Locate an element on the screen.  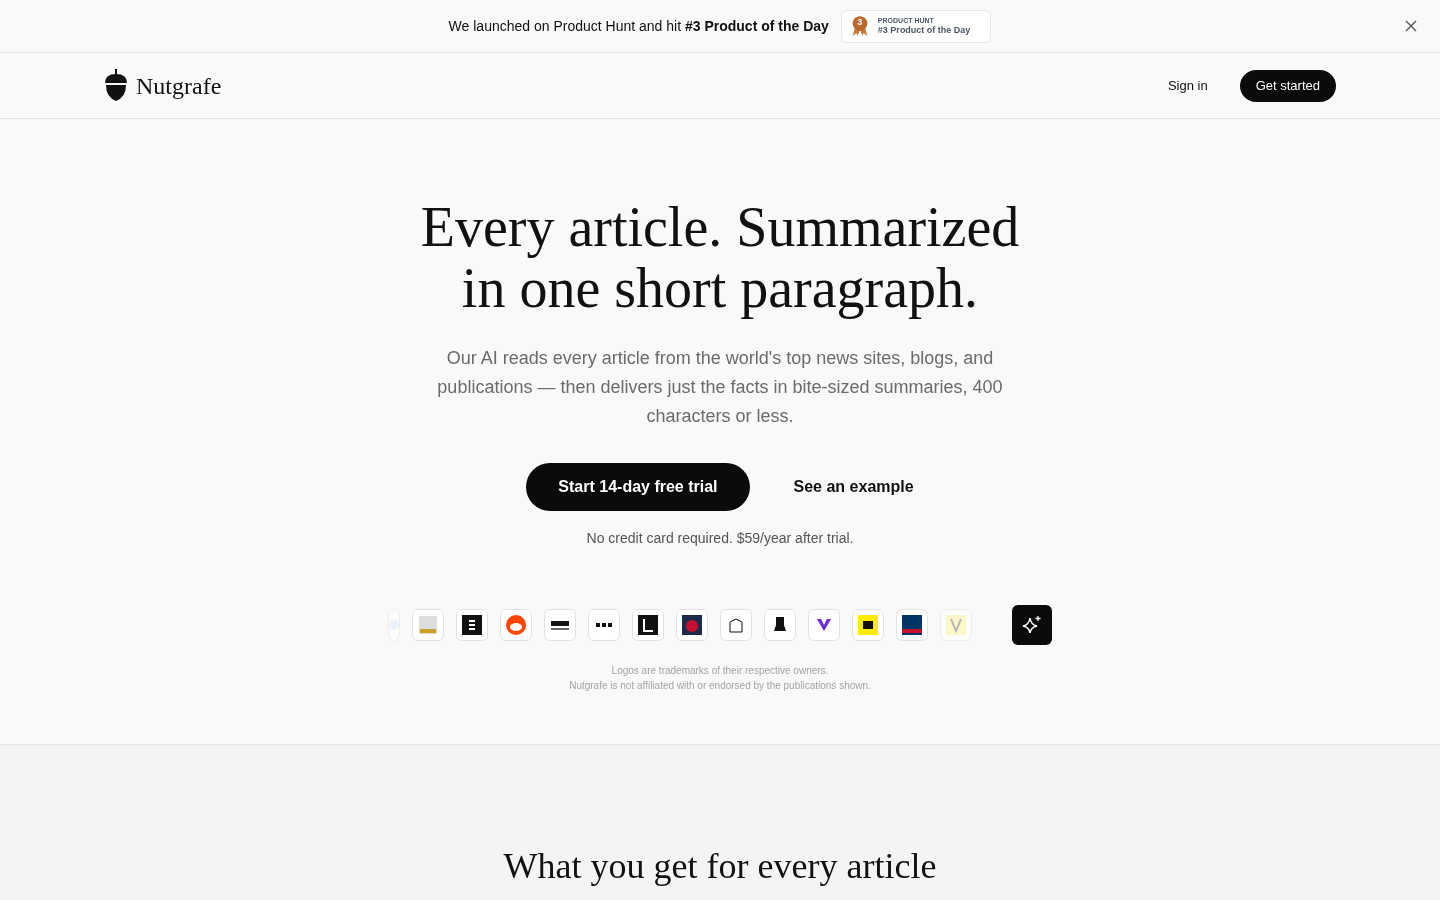
see-example-button: See an example is located at coordinates (853, 487).